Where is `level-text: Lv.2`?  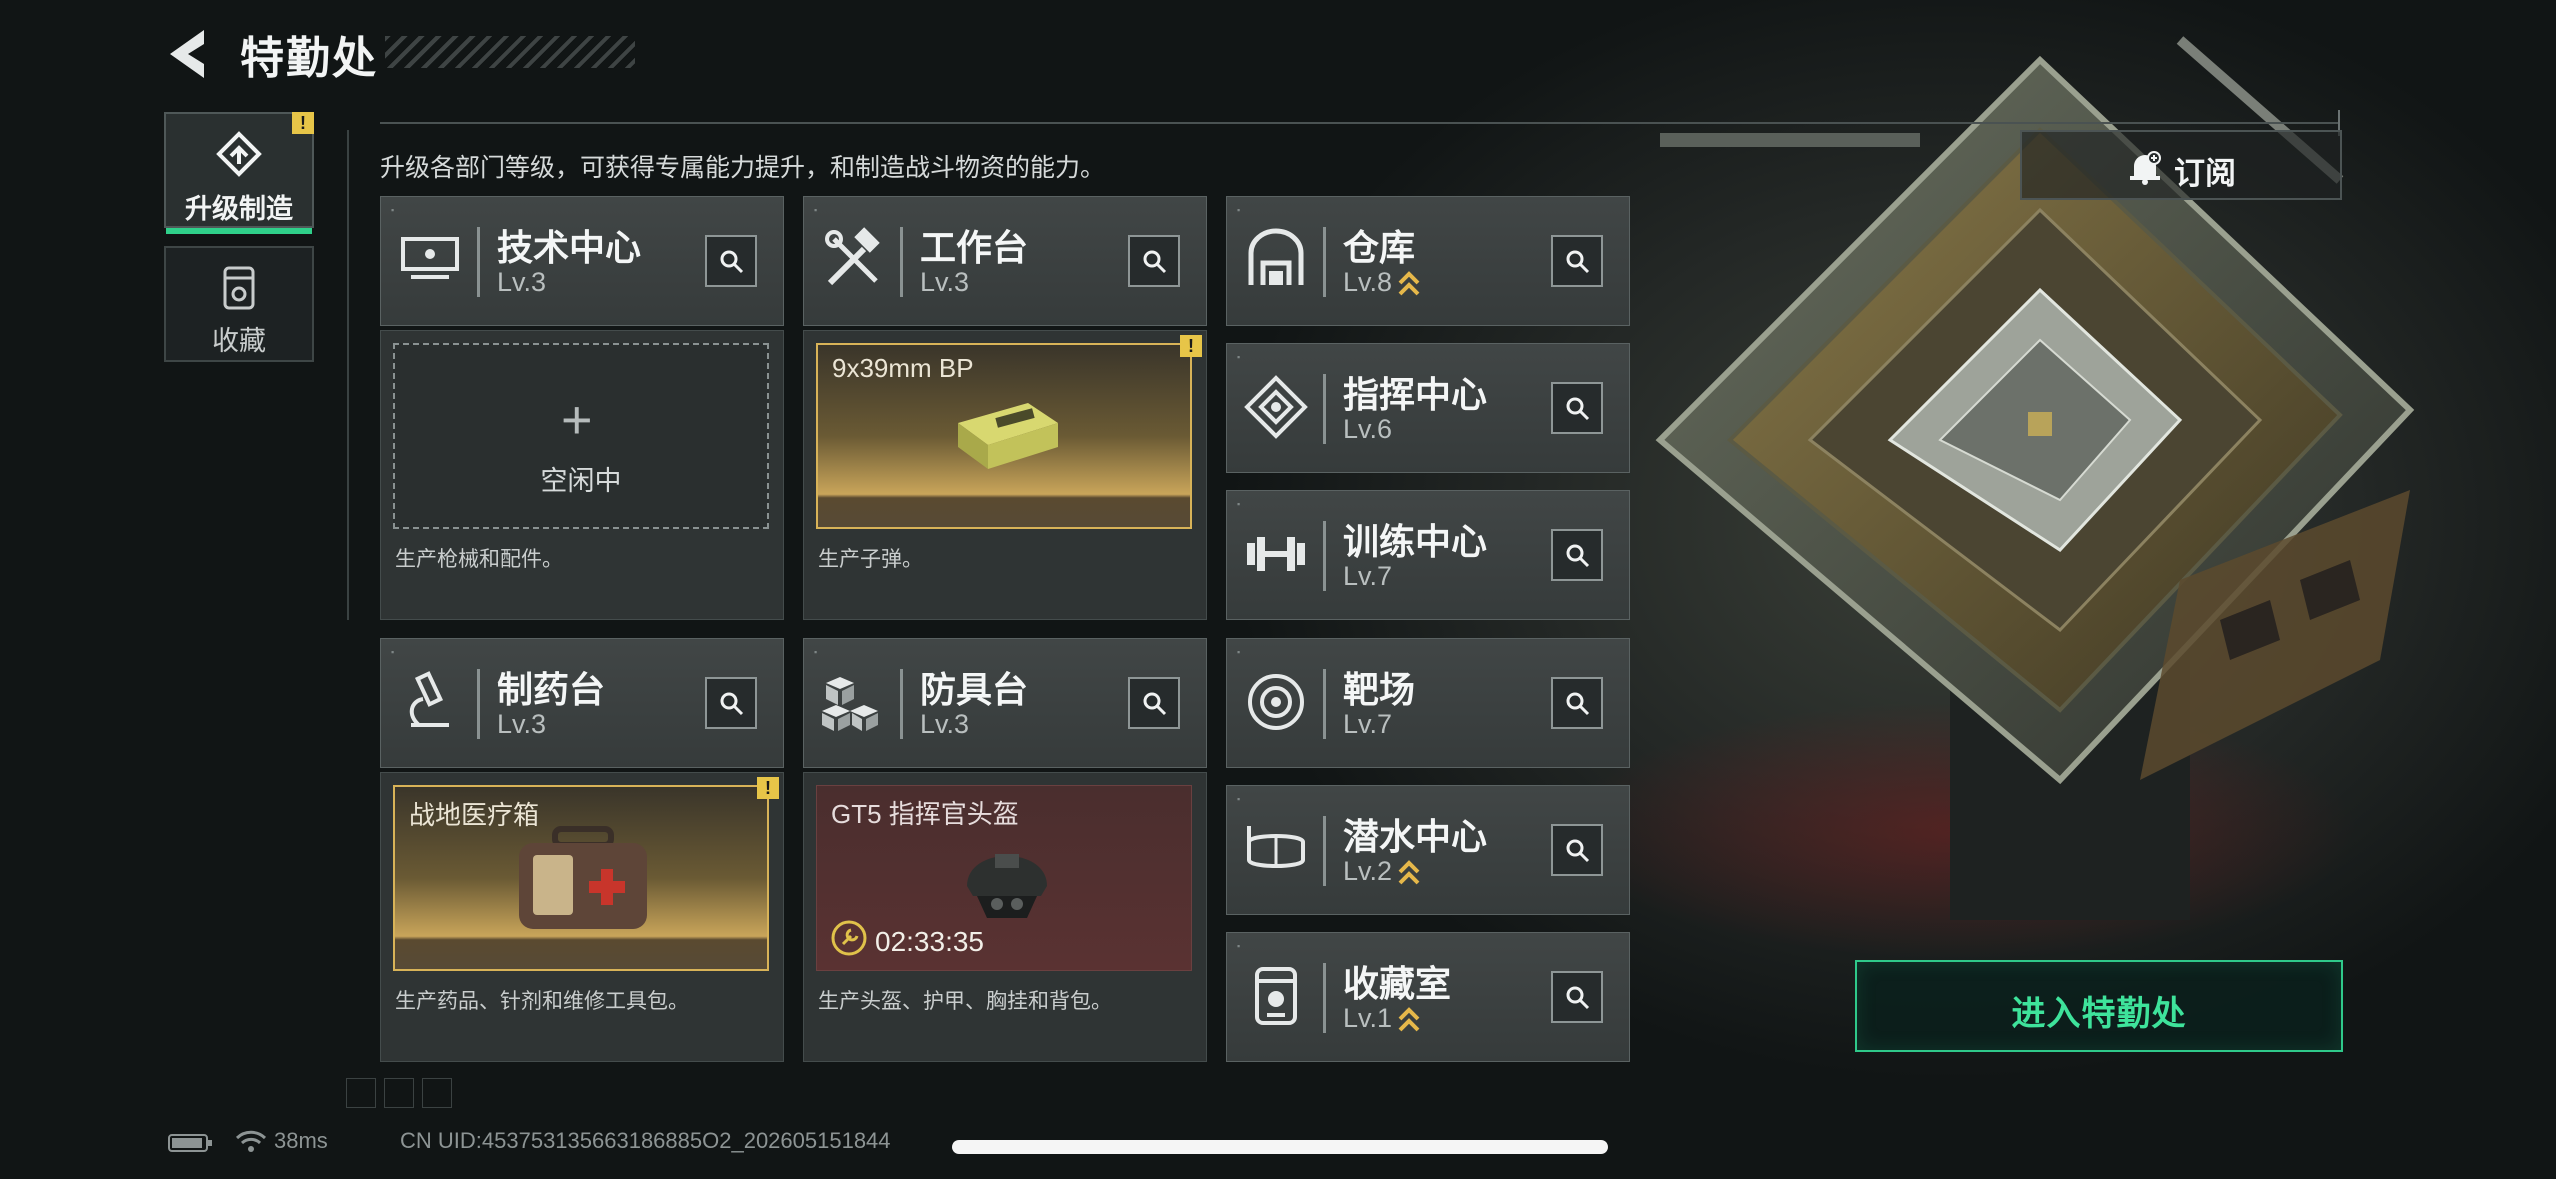
level-text: Lv.2 is located at coordinates (1368, 871).